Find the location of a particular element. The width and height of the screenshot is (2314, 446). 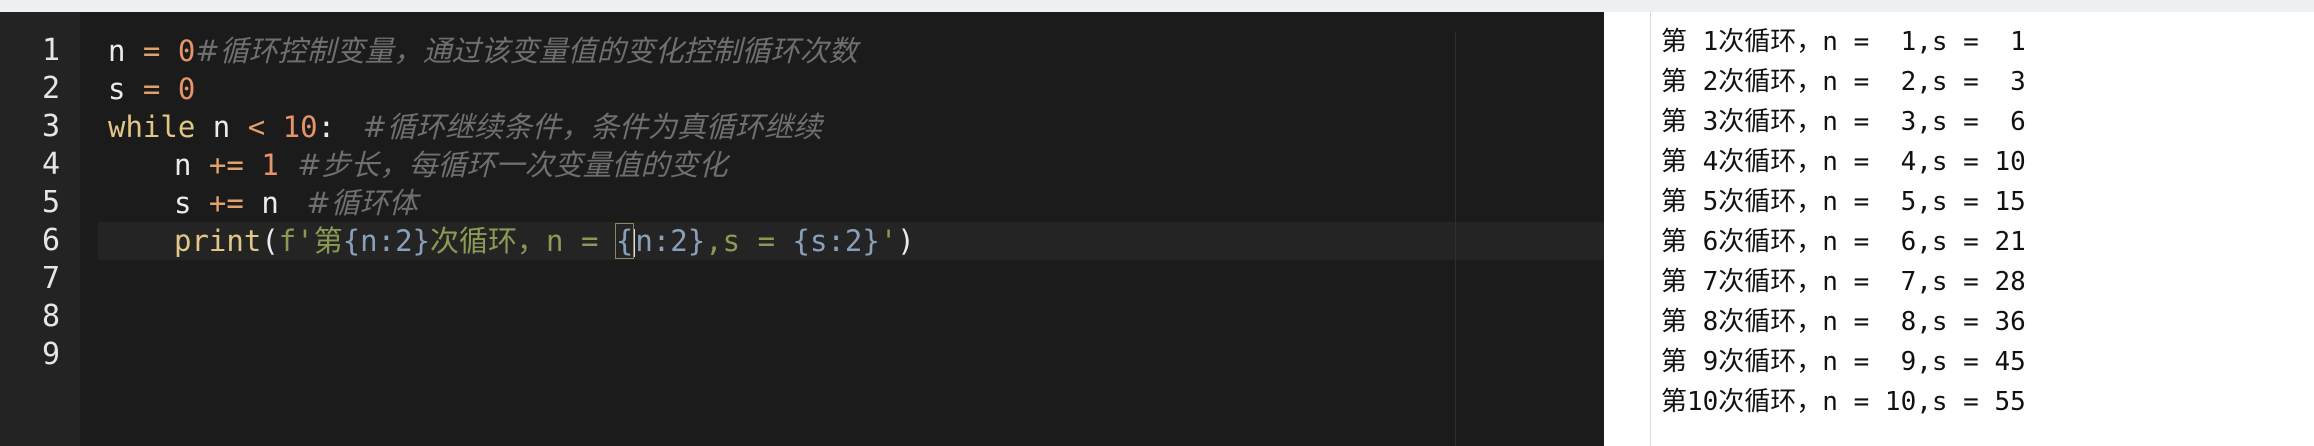

code-line-5: s += n #循环体 is located at coordinates (263, 203).